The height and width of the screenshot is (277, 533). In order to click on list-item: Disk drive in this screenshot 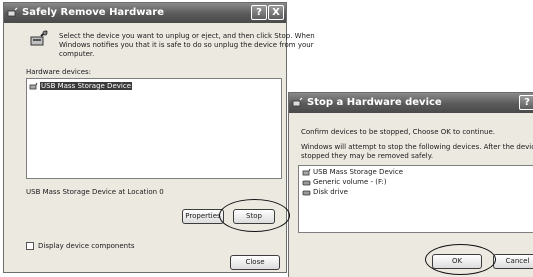, I will do `click(325, 192)`.